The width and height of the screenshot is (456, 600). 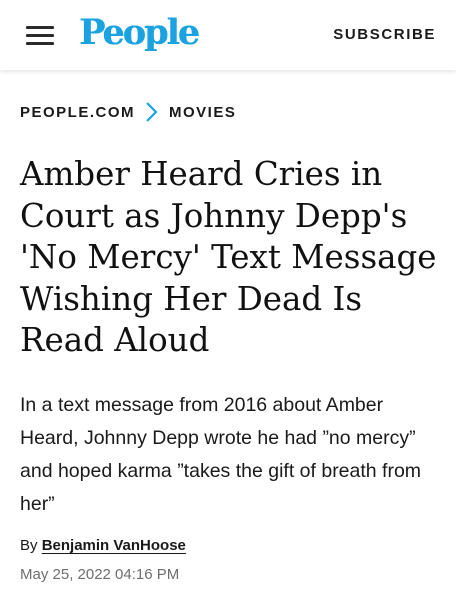 I want to click on byline-prefix: By, so click(x=29, y=545).